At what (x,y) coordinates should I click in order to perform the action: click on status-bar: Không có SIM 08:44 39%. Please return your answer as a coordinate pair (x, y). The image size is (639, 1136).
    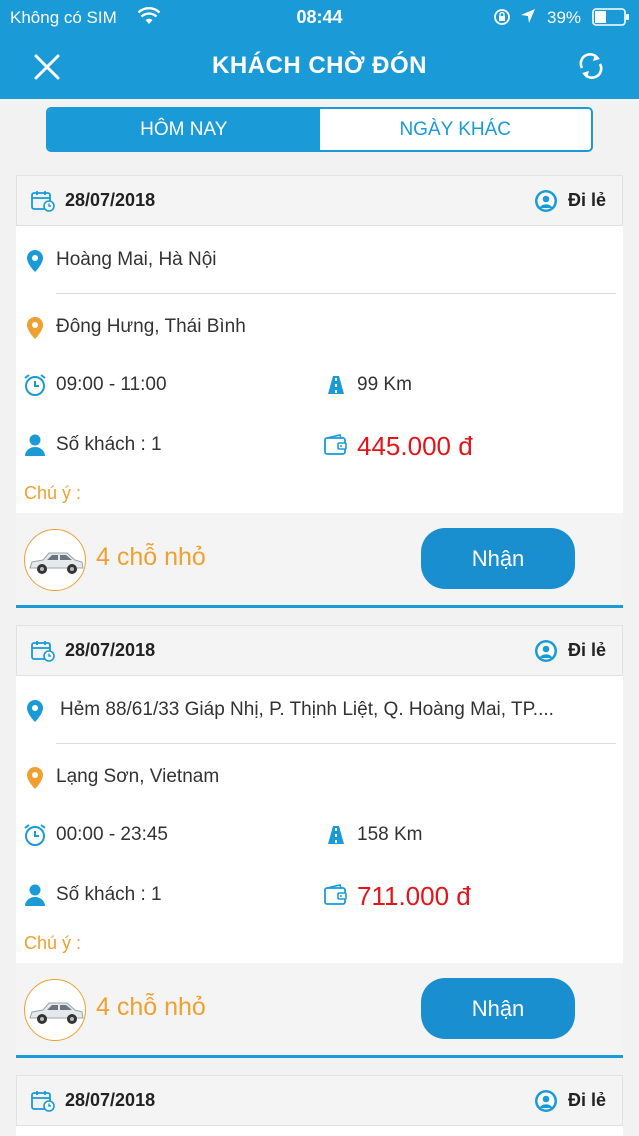
    Looking at the image, I should click on (319, 17).